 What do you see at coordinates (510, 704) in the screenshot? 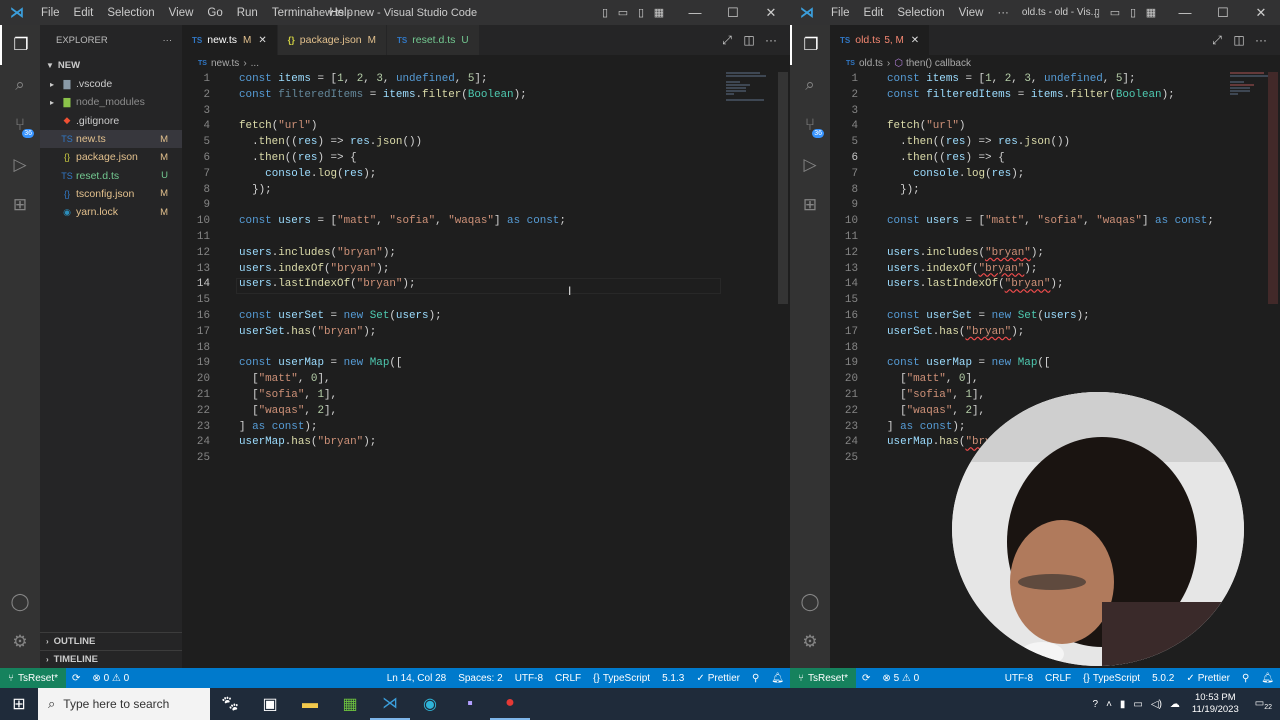
I see `recorder-icon: ●` at bounding box center [510, 704].